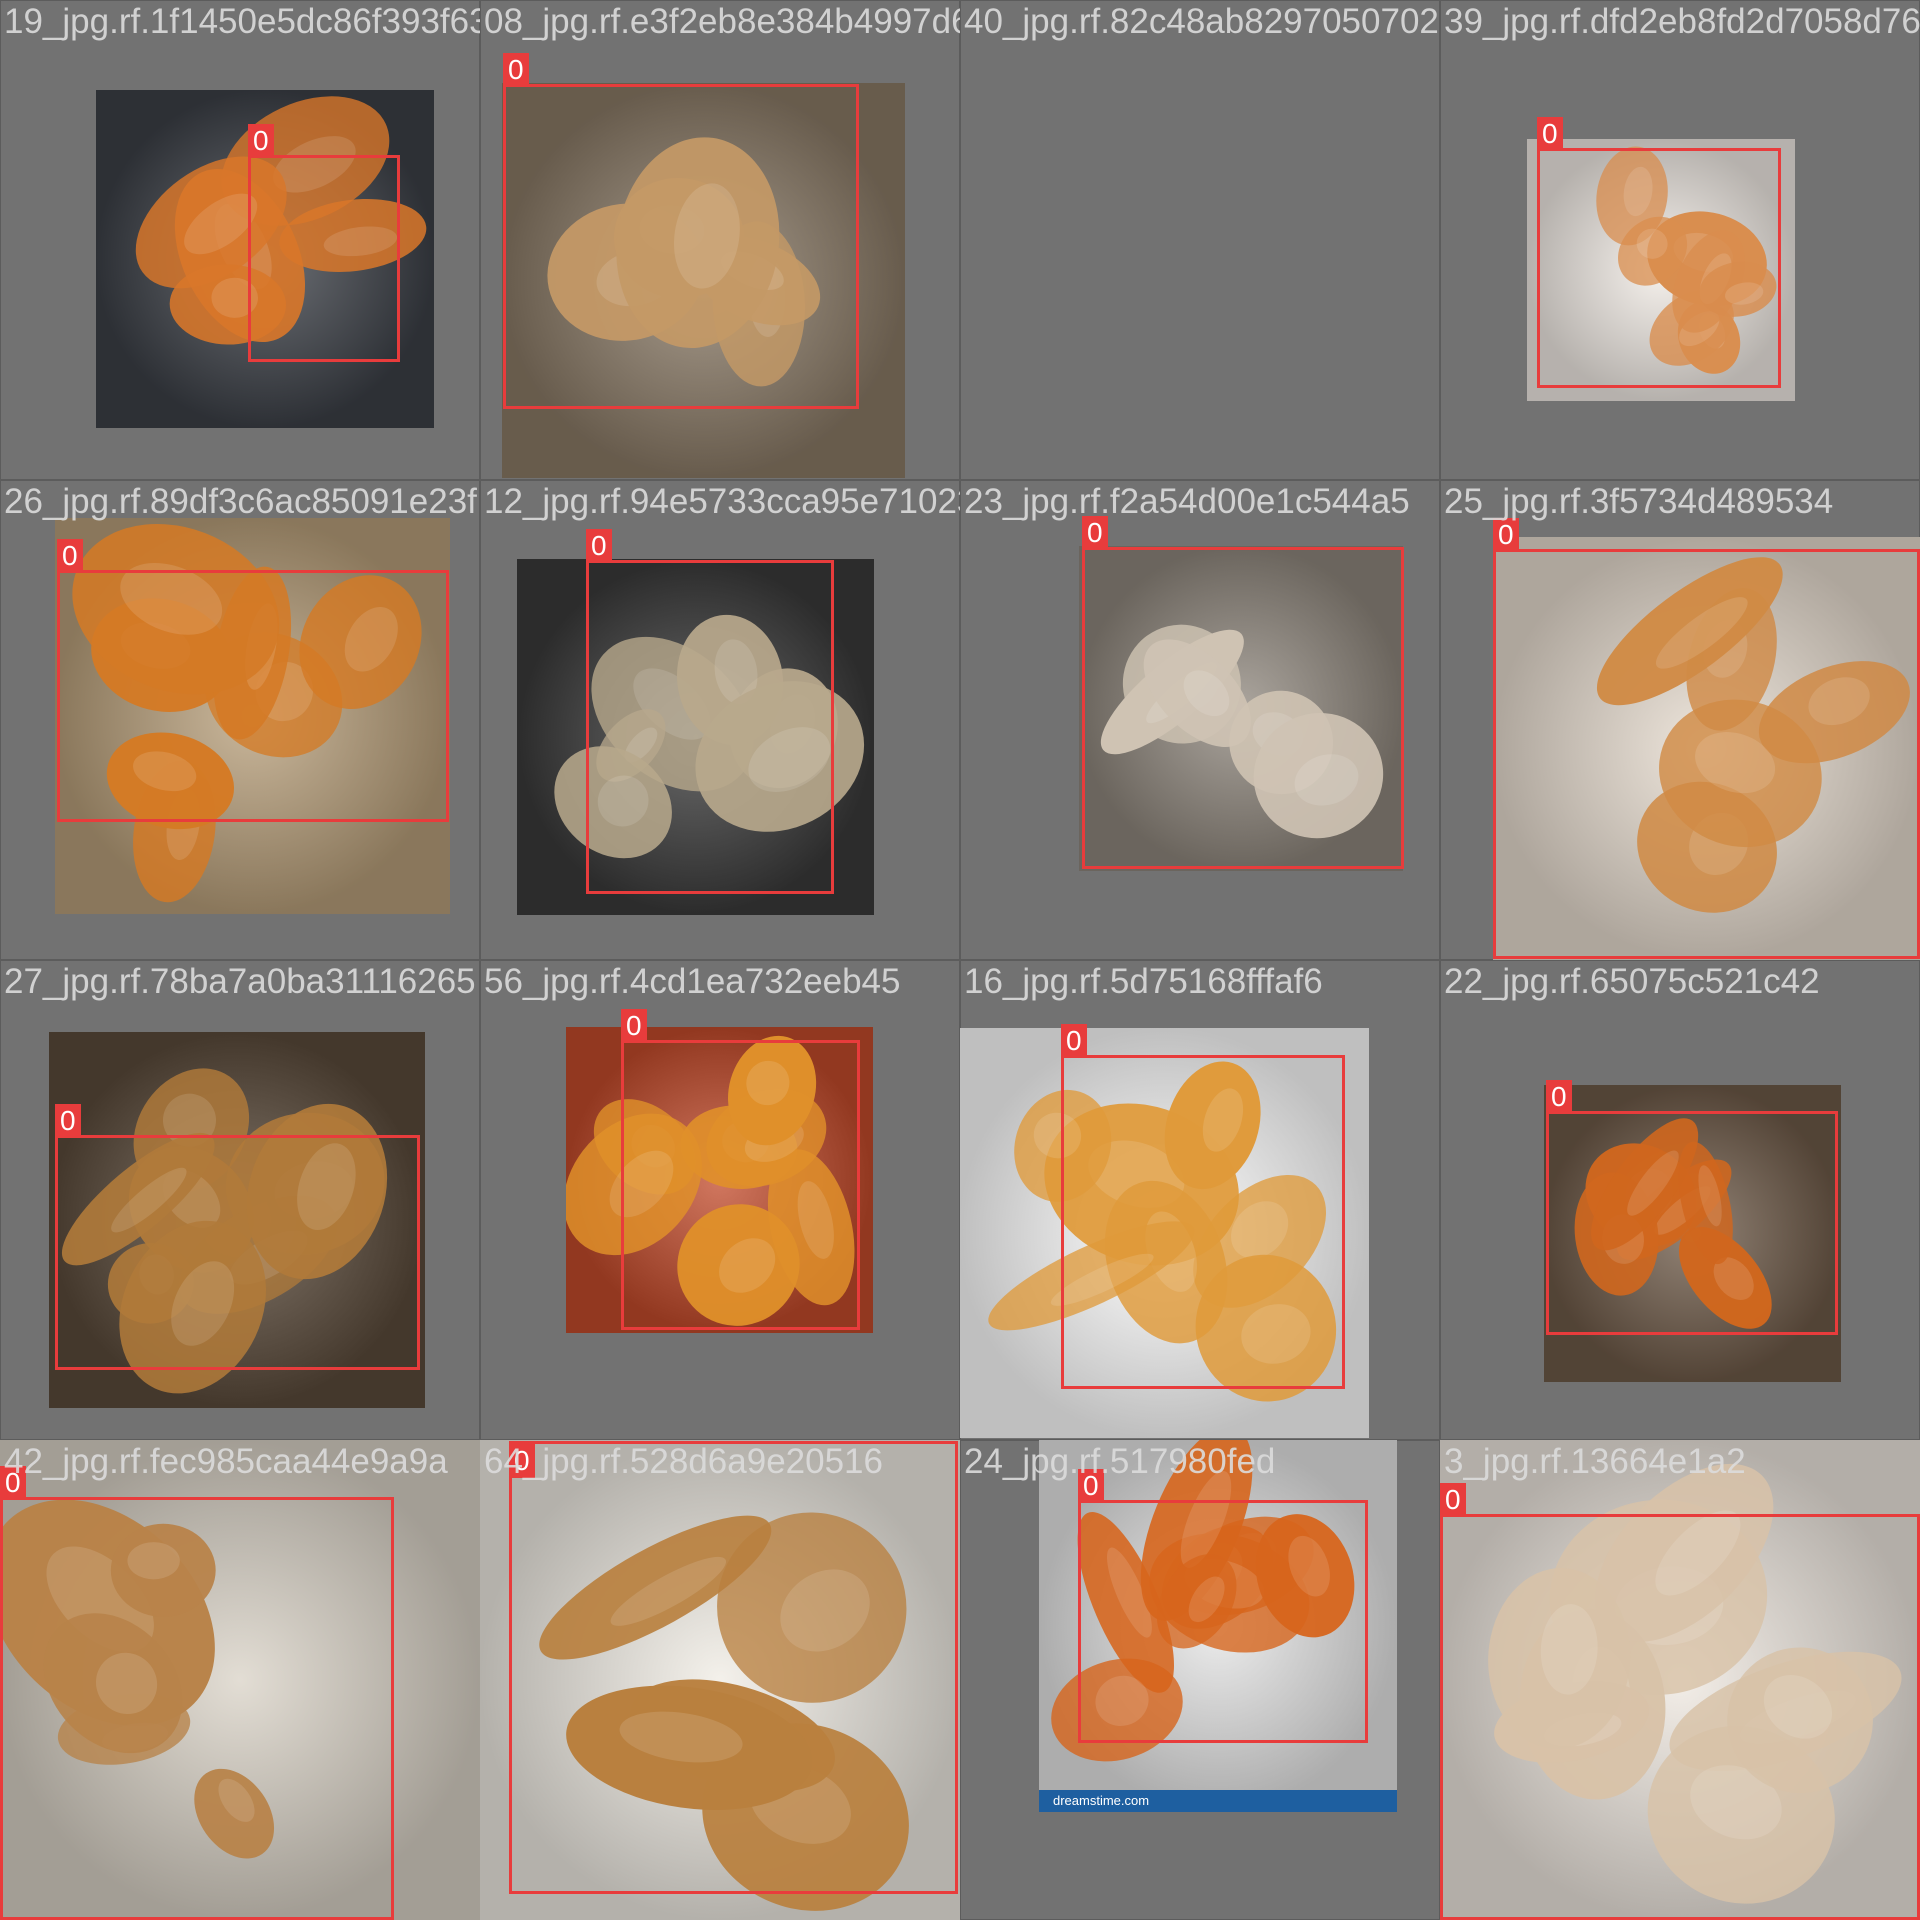  I want to click on tile-filename: 42_jpg.rf.fec985caa44e9a9a, so click(226, 1461).